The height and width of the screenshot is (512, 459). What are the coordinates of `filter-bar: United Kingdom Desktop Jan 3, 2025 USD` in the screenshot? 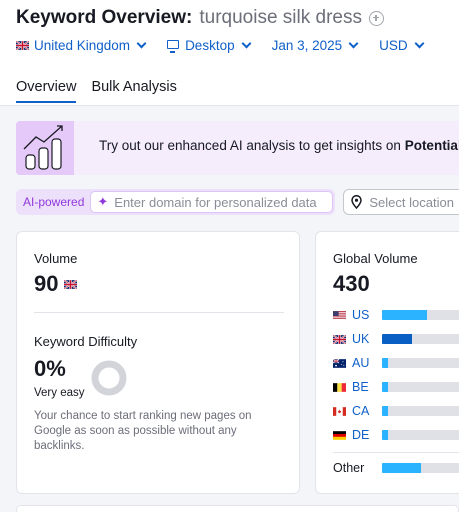 It's located at (230, 45).